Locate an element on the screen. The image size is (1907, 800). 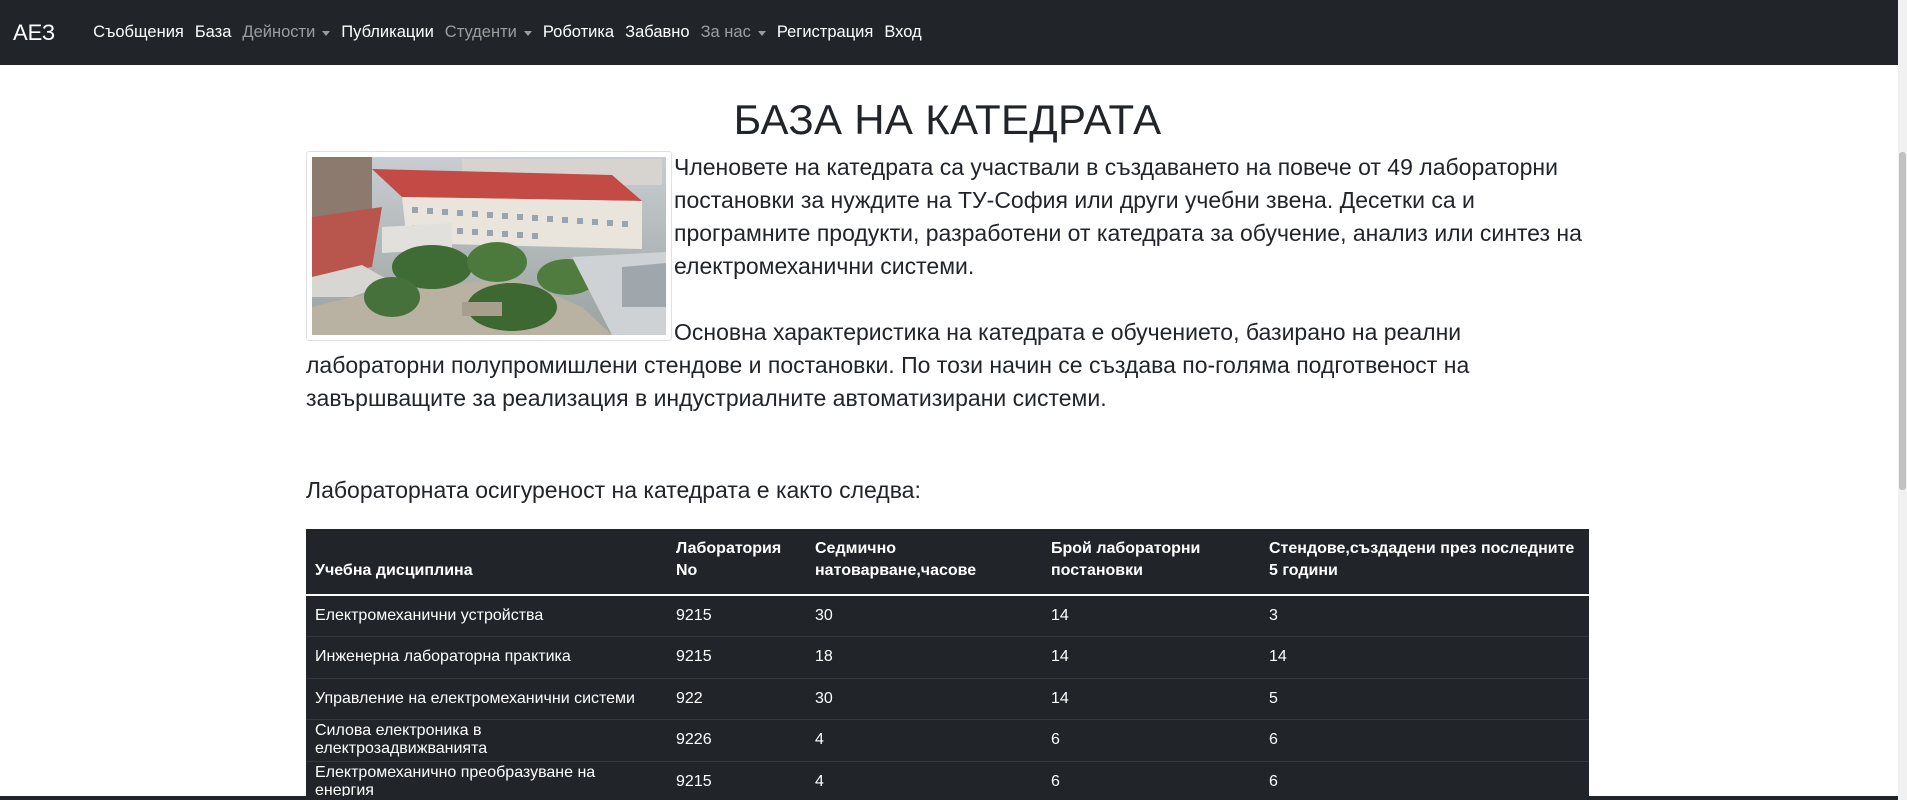
table-cell: Електромеханични устройства is located at coordinates (429, 615).